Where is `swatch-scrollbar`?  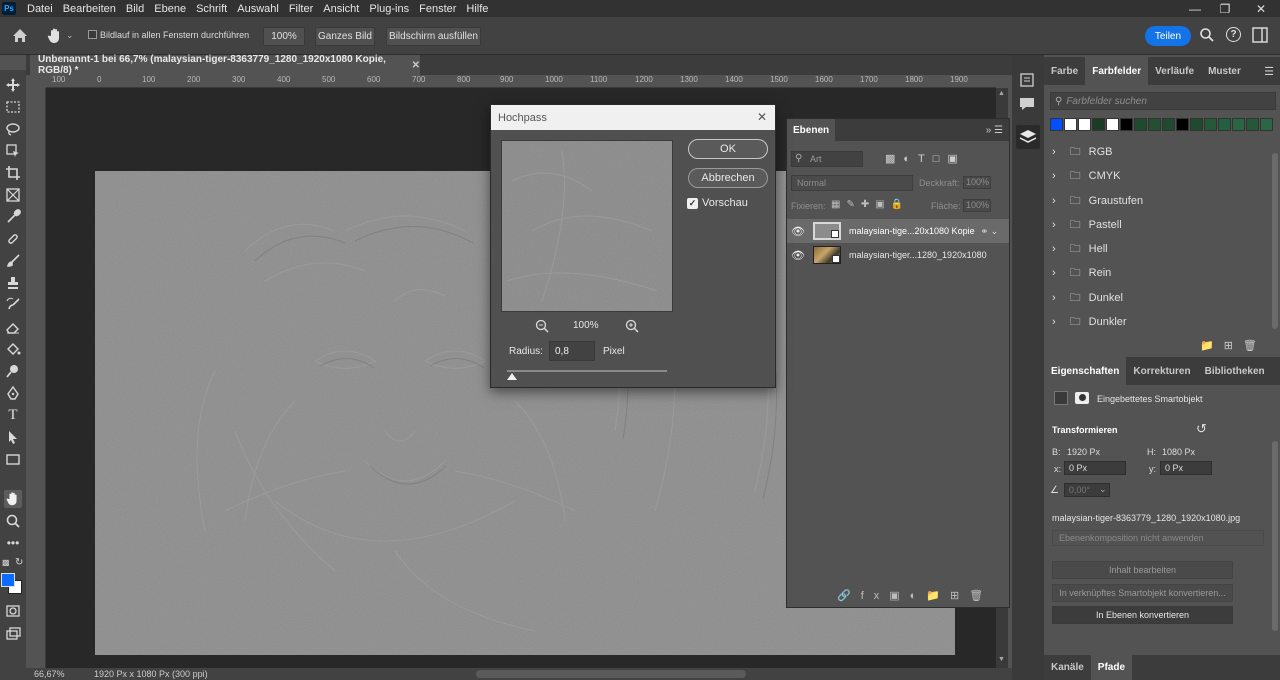 swatch-scrollbar is located at coordinates (1275, 241).